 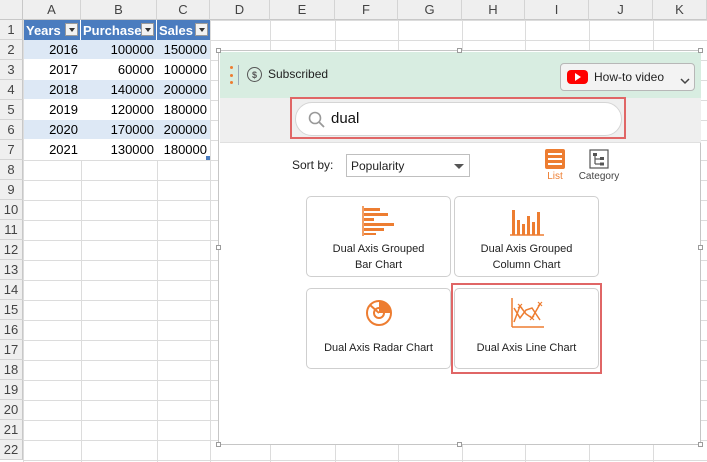 What do you see at coordinates (11, 30) in the screenshot?
I see `row-header: 1` at bounding box center [11, 30].